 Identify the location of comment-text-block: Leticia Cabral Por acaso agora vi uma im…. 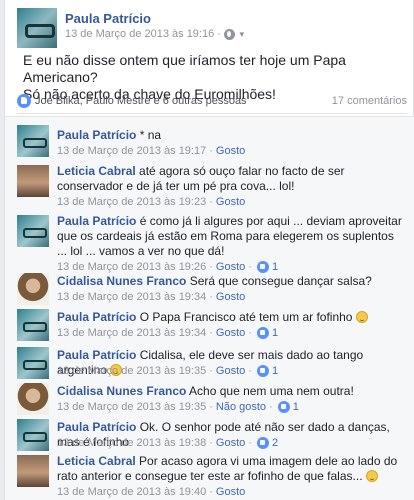
(232, 469).